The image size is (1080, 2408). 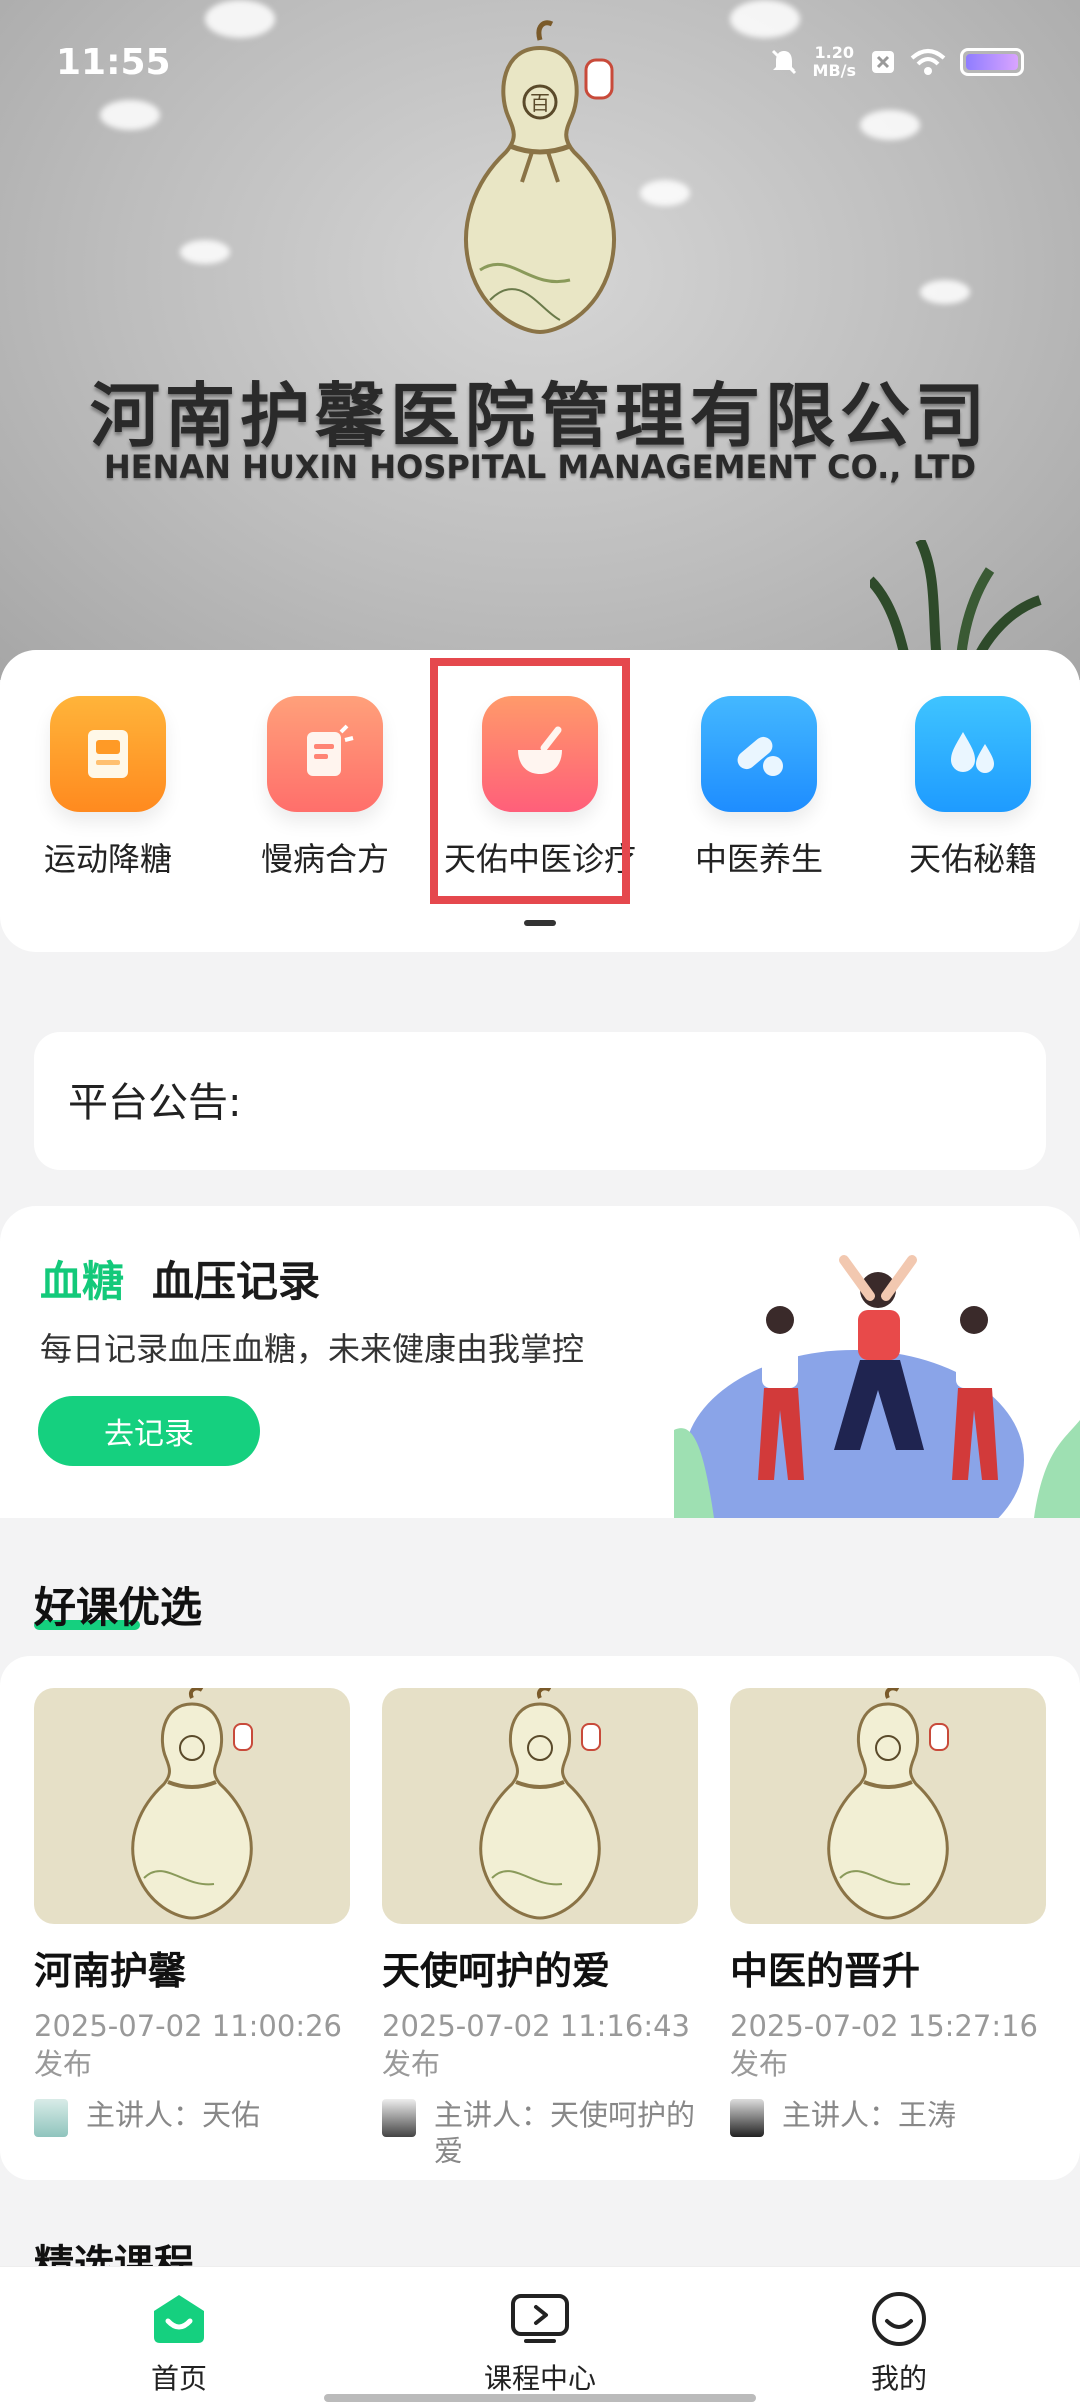 I want to click on health-record-card: 血糖 血压记录 每日记录血压血糖，未来健康由我掌控 去记录, so click(x=540, y=1362).